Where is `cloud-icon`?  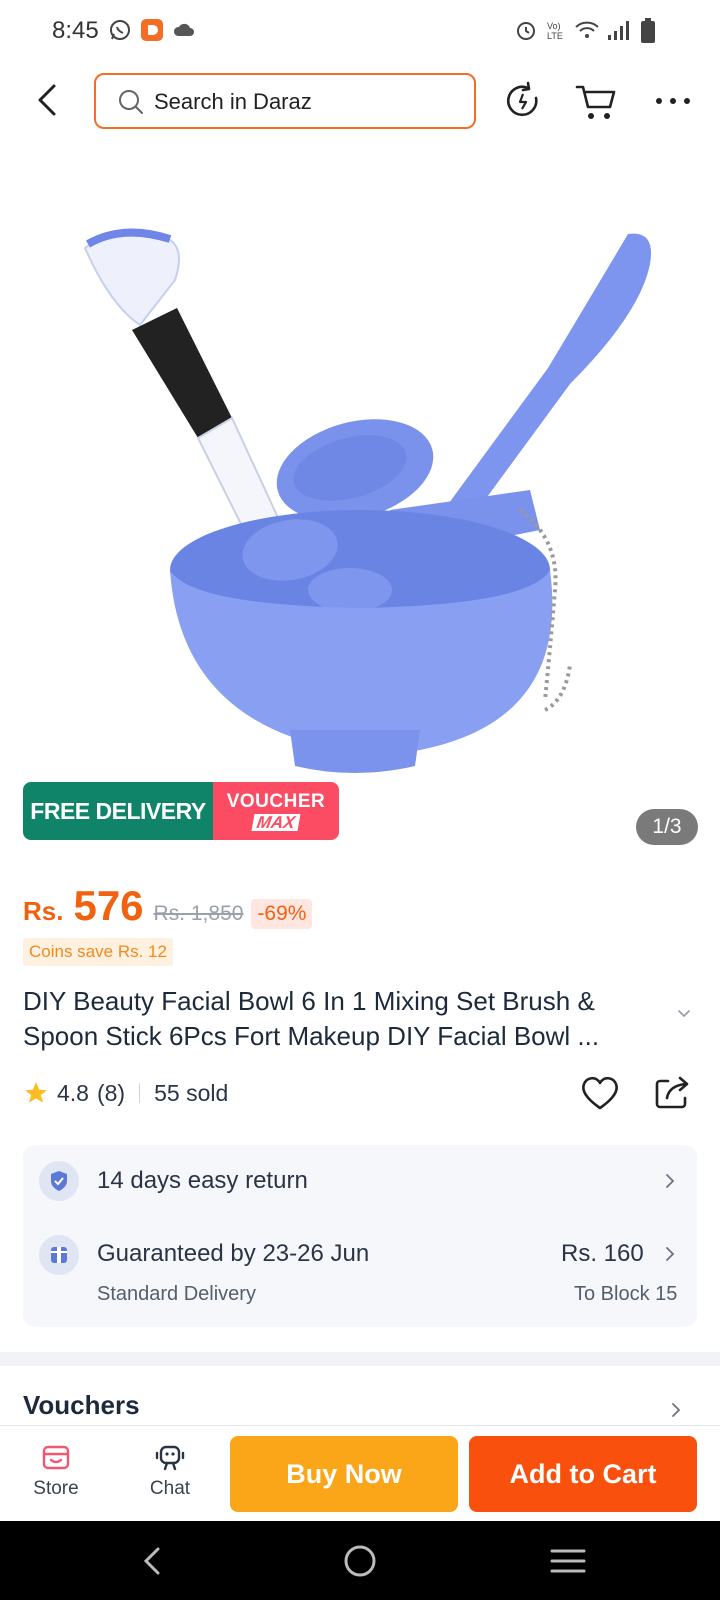
cloud-icon is located at coordinates (183, 29).